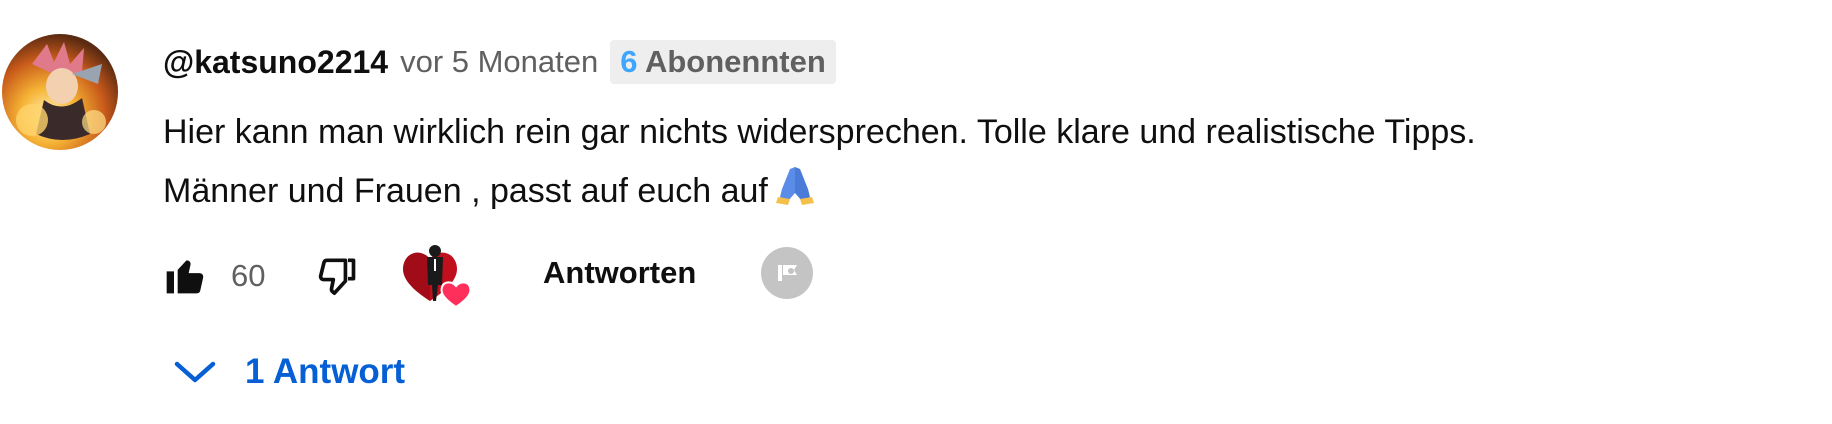 The width and height of the screenshot is (1832, 424). Describe the element at coordinates (195, 372) in the screenshot. I see `chevron-down-icon` at that location.